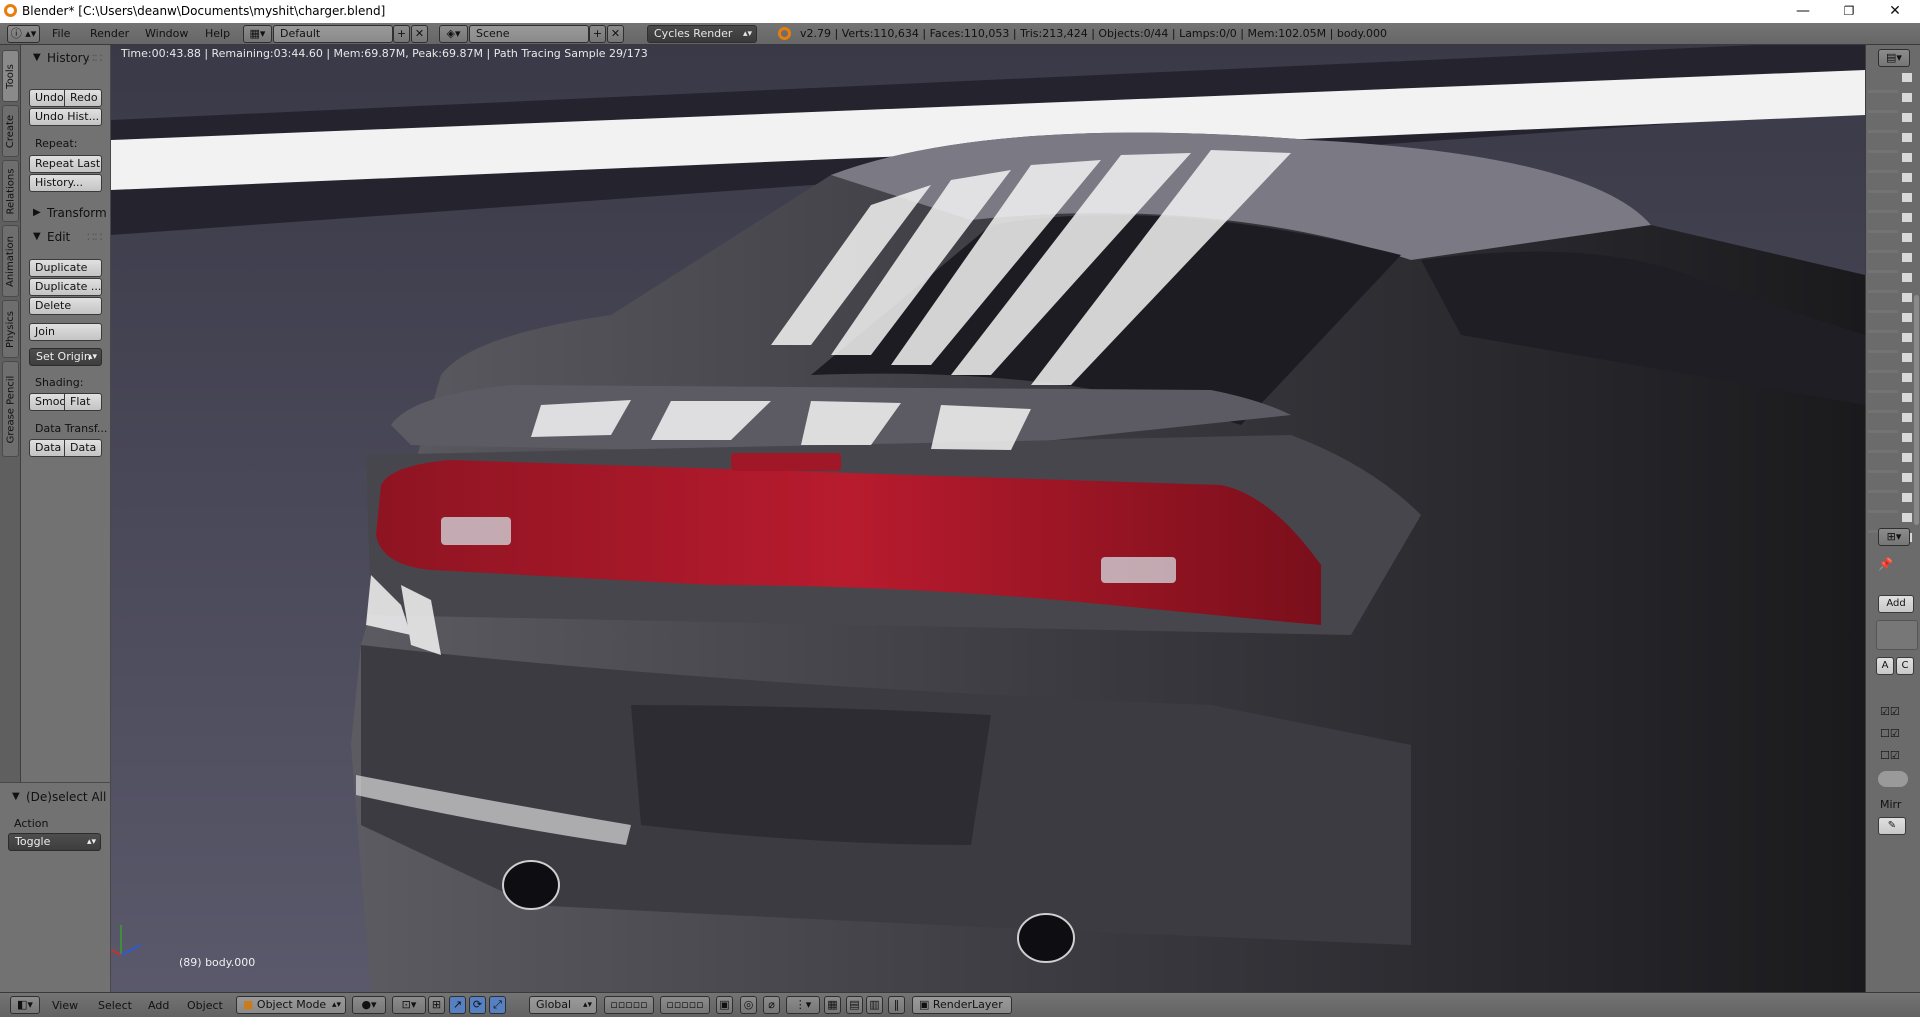  Describe the element at coordinates (1803, 11) in the screenshot. I see `minimize-button: —` at that location.